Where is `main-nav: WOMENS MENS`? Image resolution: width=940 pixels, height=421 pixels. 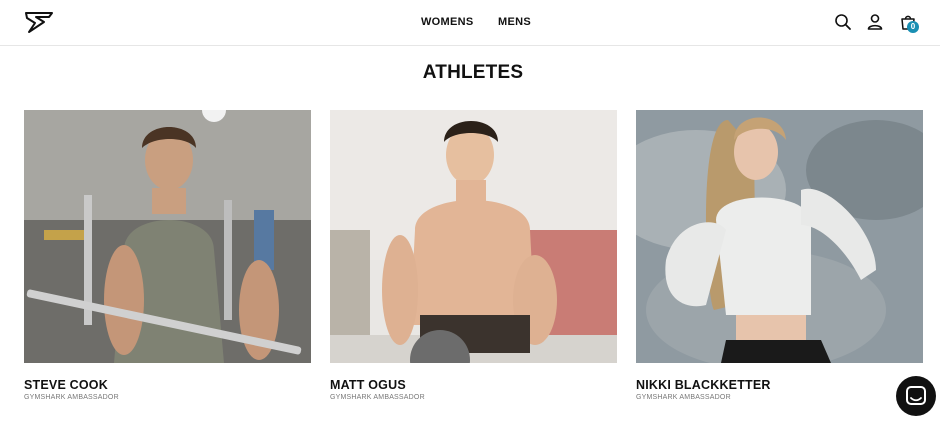
main-nav: WOMENS MENS is located at coordinates (470, 23).